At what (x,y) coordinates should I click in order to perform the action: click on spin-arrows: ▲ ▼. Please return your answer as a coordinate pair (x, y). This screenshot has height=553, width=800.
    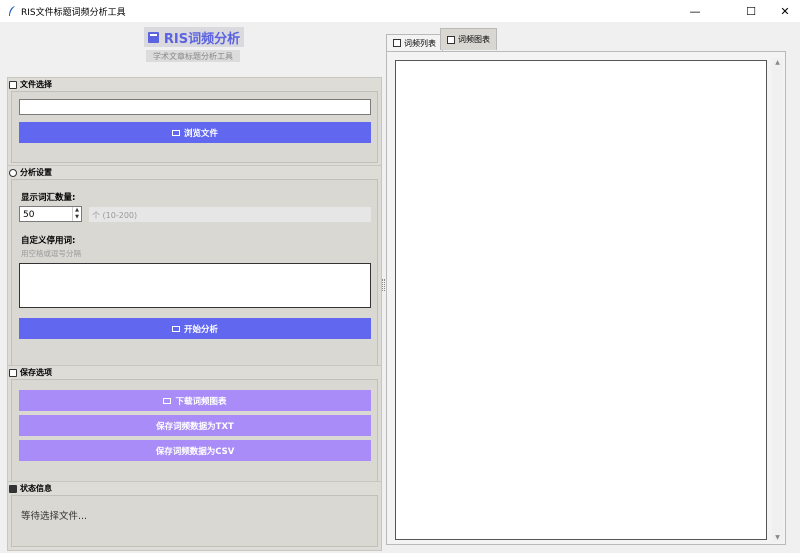
    Looking at the image, I should click on (76, 214).